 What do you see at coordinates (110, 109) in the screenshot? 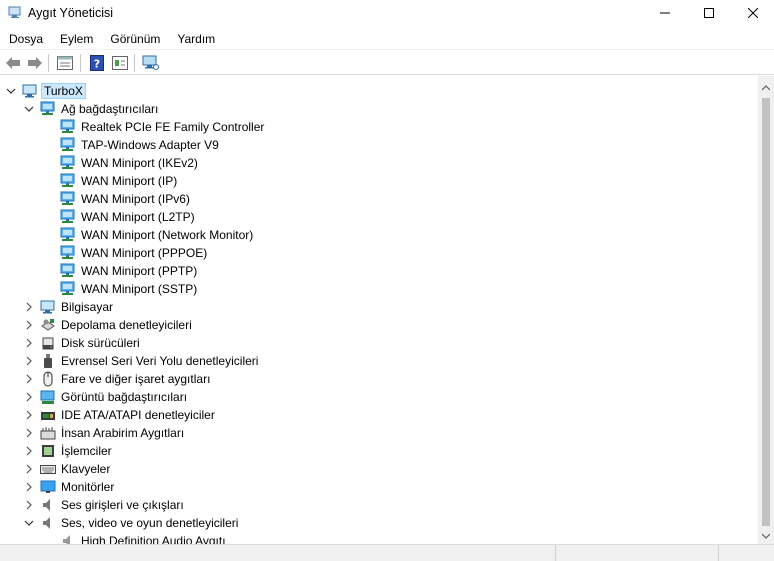
I see `tree-category-label: Ağ bağdaştırıcıları` at bounding box center [110, 109].